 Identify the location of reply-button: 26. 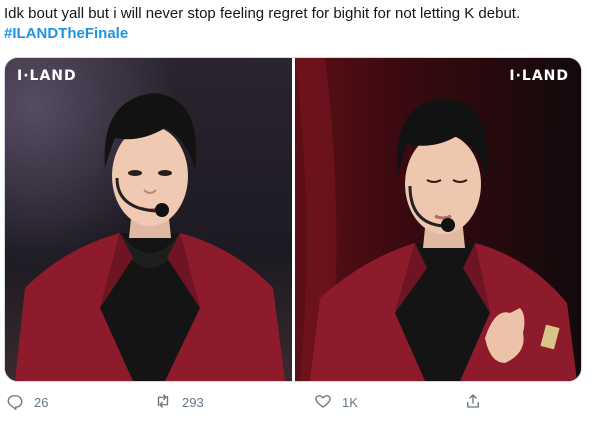
(27, 402).